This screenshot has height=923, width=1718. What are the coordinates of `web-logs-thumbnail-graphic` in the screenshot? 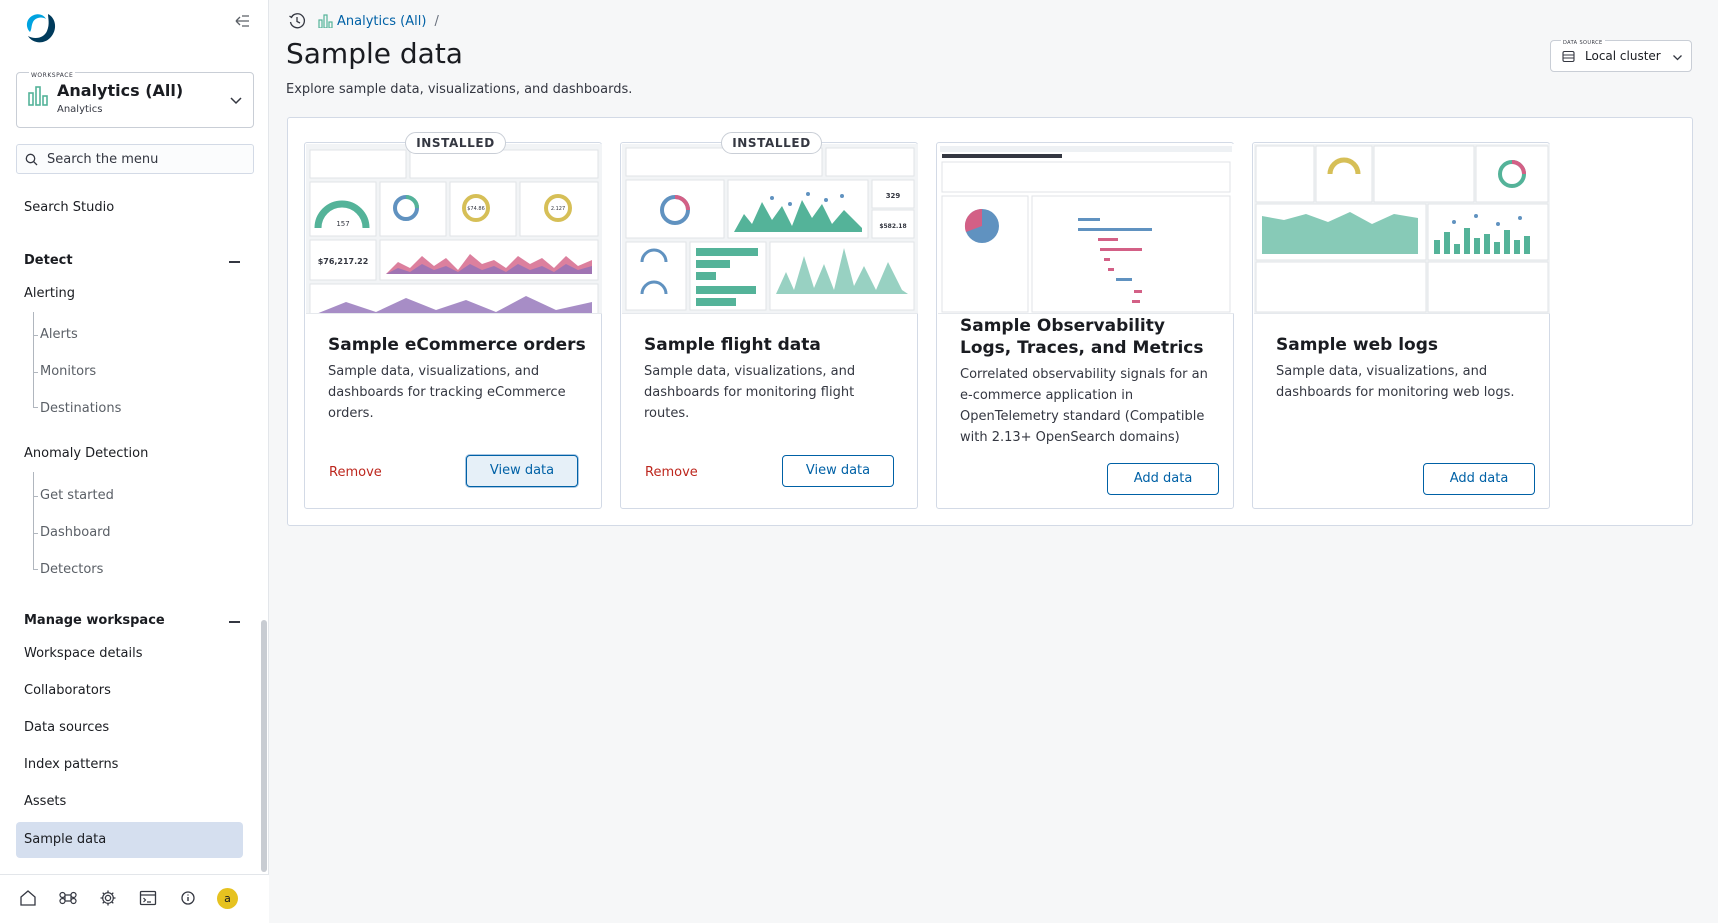 It's located at (1402, 228).